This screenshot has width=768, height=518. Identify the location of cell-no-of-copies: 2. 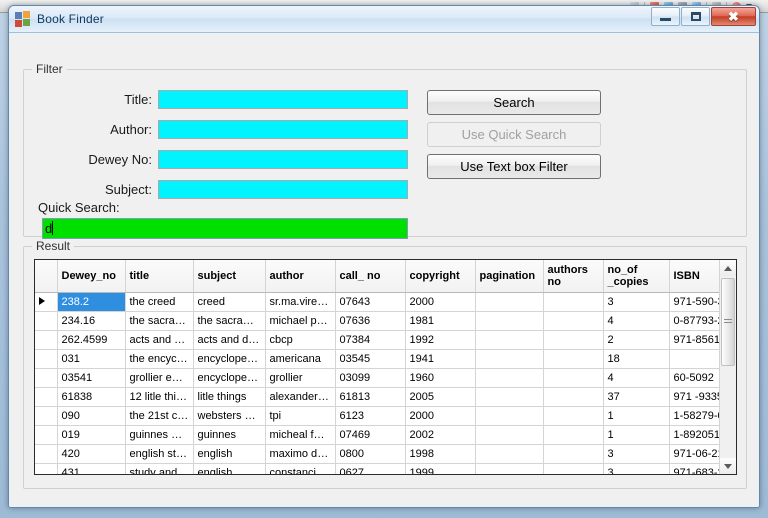
(636, 340).